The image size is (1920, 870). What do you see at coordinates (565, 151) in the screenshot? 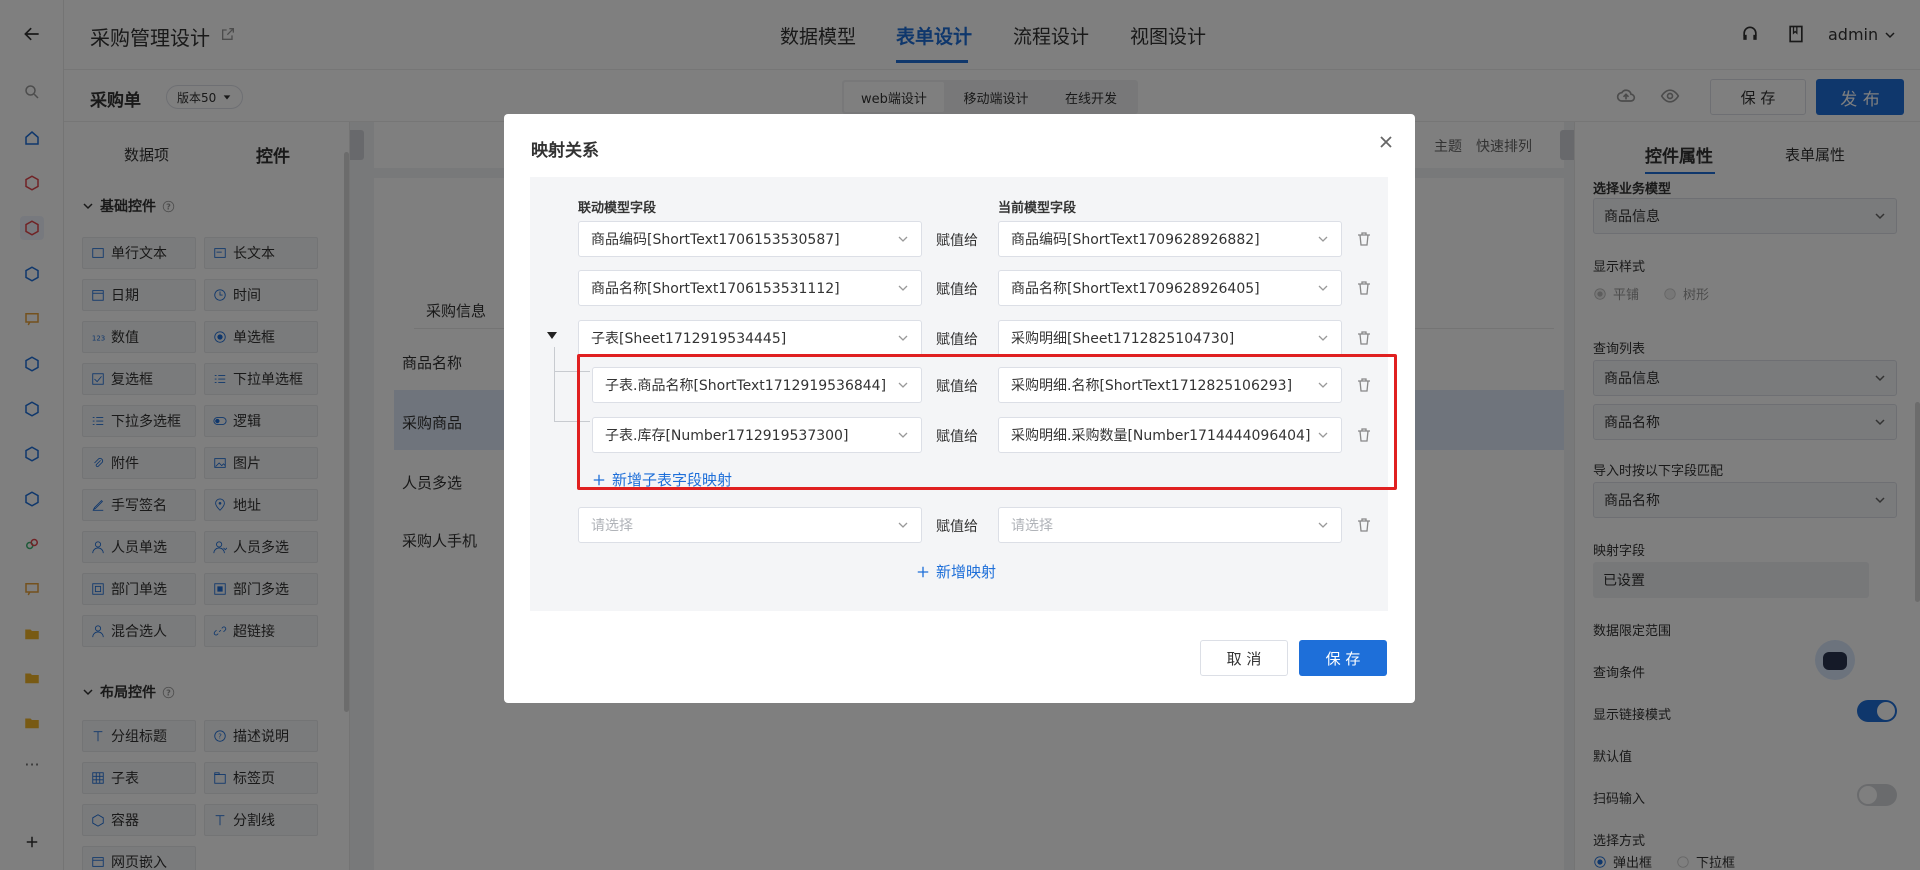
I see `dialog-title: 映射关系` at bounding box center [565, 151].